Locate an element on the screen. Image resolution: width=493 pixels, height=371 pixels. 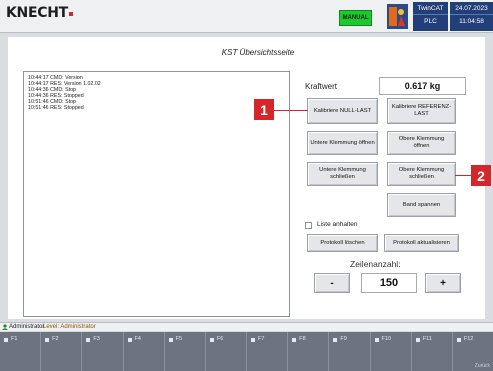
log-line: 10:51:46 RES: Stopped is located at coordinates (56, 108).